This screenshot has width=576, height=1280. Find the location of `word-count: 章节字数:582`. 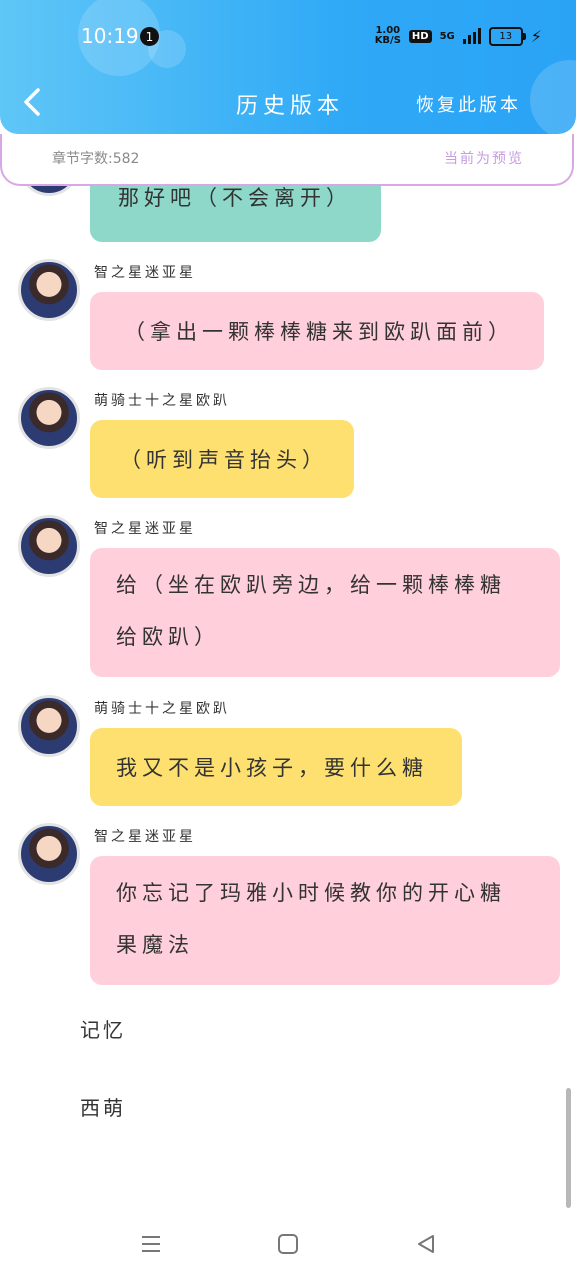

word-count: 章节字数:582 is located at coordinates (96, 159).